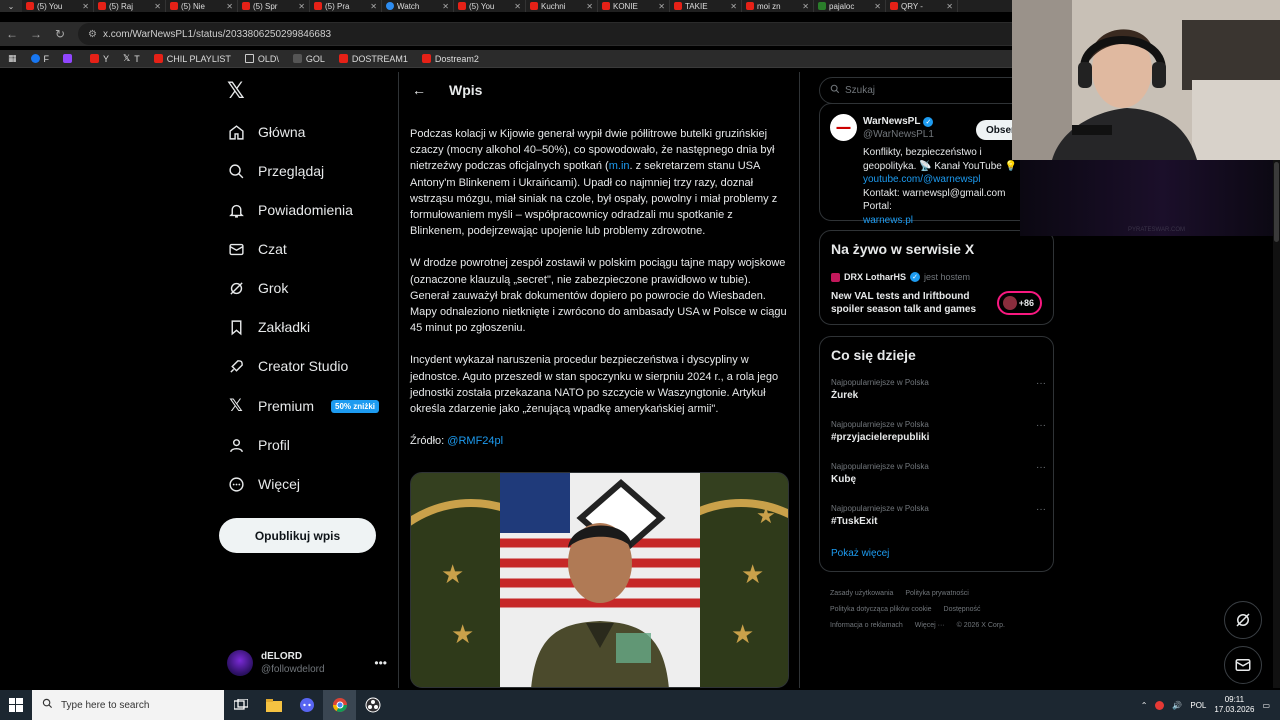 Image resolution: width=1280 pixels, height=720 pixels. I want to click on footer-link: Polityka prywatności, so click(936, 593).